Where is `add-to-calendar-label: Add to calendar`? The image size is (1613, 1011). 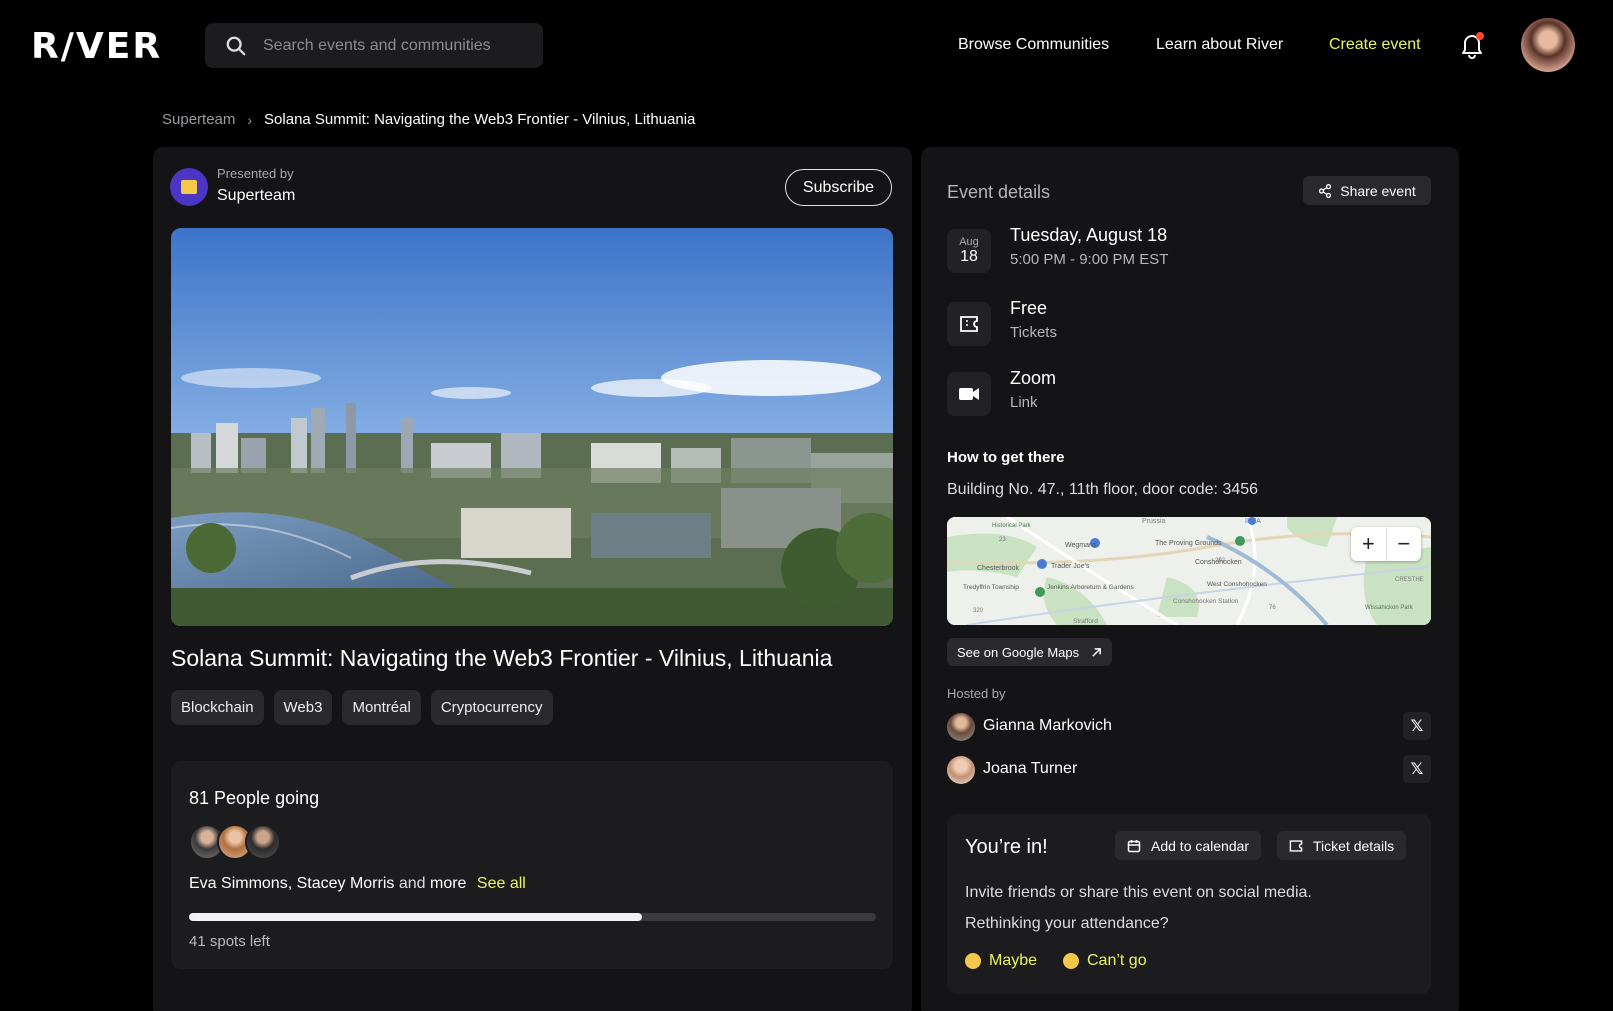
add-to-calendar-label: Add to calendar is located at coordinates (1200, 845).